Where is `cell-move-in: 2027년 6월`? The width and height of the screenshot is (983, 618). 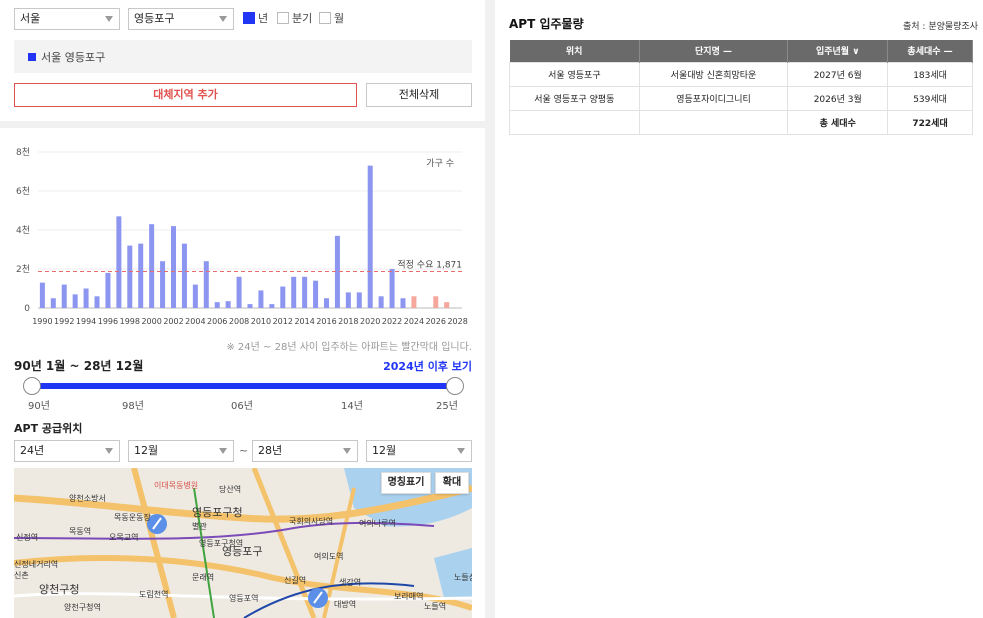 cell-move-in: 2027년 6월 is located at coordinates (838, 74).